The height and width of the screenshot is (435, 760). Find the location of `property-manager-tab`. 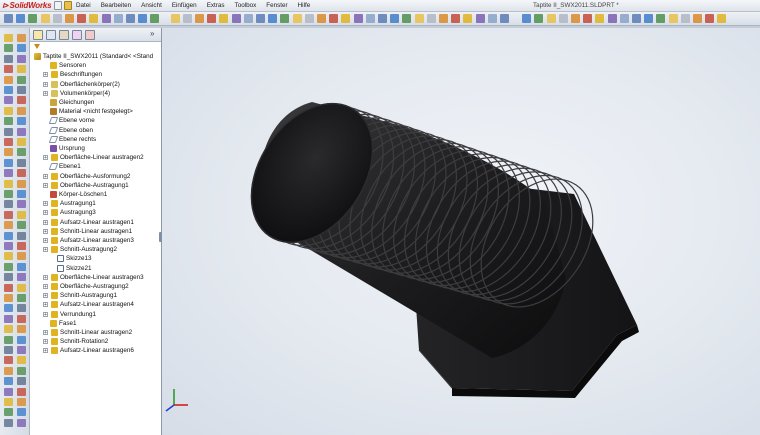

property-manager-tab is located at coordinates (51, 35).